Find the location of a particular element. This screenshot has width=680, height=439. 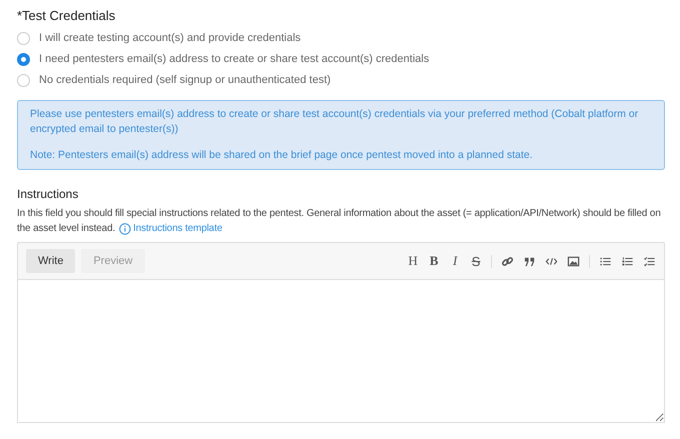

info-text: Please use pentesters email(s) address to create or share test account(s) credentials via your preferred method (Cobalt platform or encrypted email to pentester(s)) is located at coordinates (335, 122).